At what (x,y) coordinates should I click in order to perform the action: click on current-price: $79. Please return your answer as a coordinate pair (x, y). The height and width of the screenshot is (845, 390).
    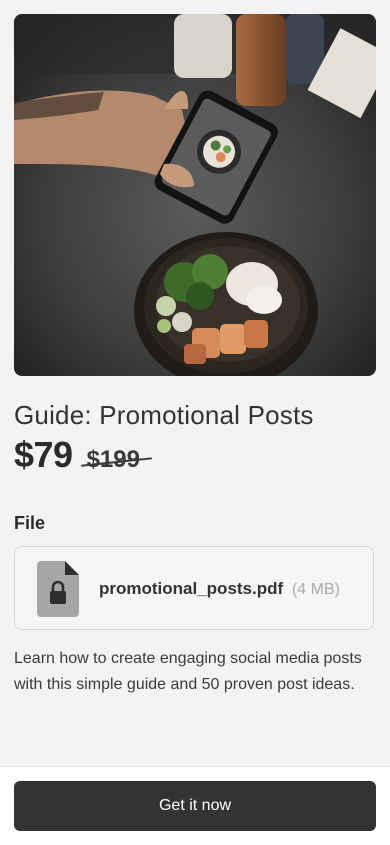
    Looking at the image, I should click on (43, 454).